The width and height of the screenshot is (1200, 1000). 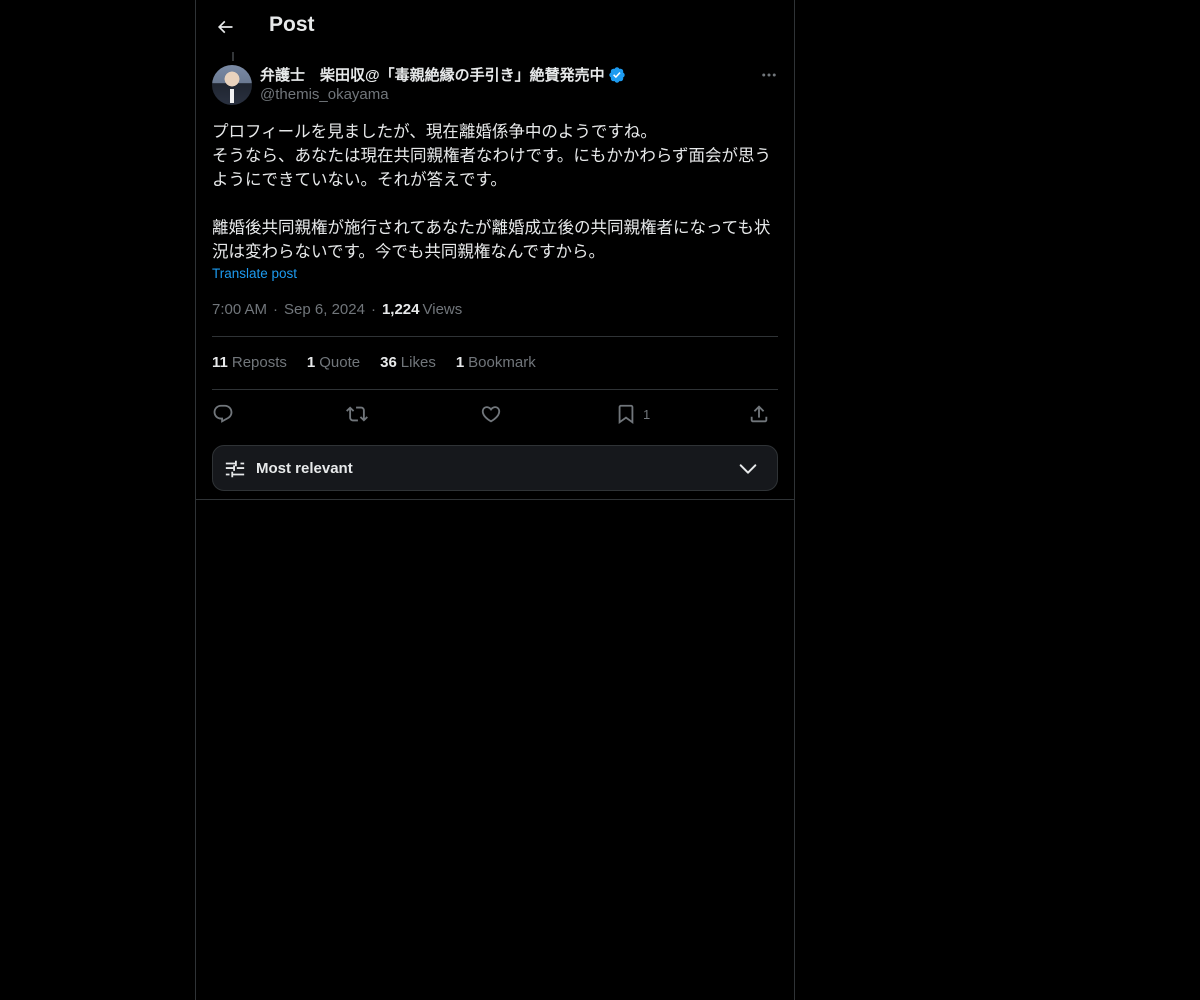 I want to click on more-options-button, so click(x=769, y=75).